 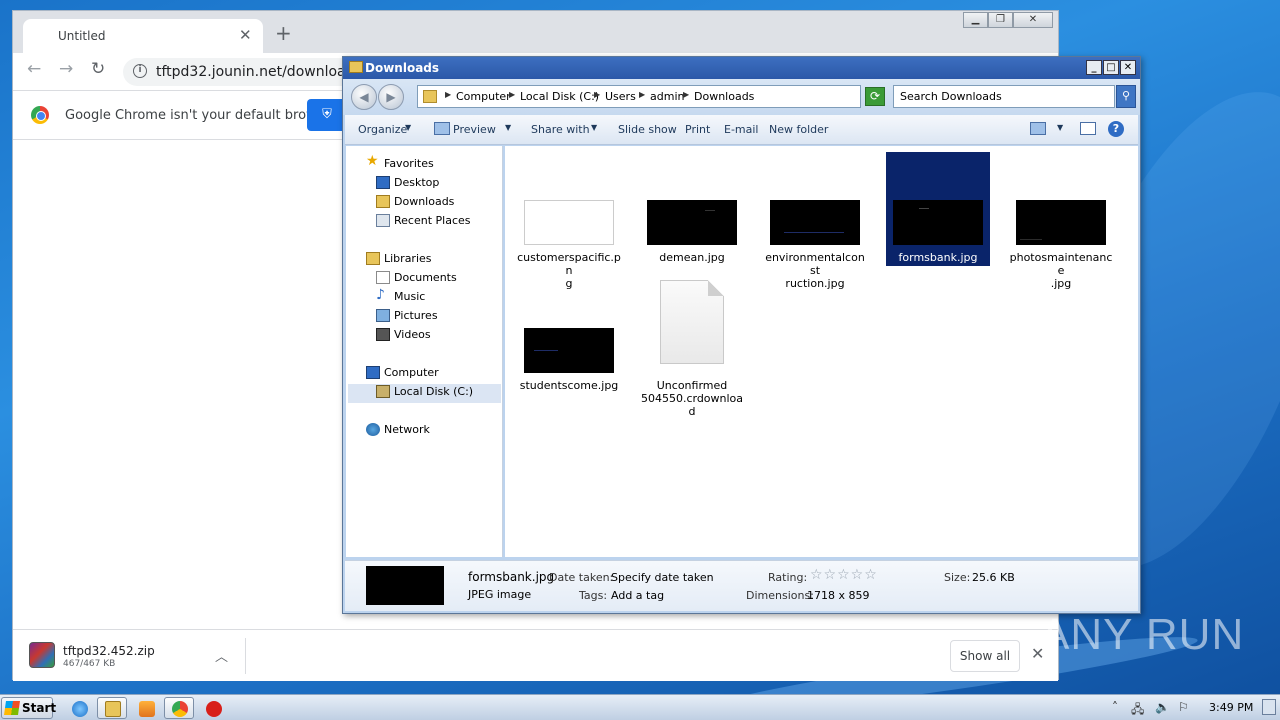 I want to click on new-tab-icon: +, so click(x=283, y=33).